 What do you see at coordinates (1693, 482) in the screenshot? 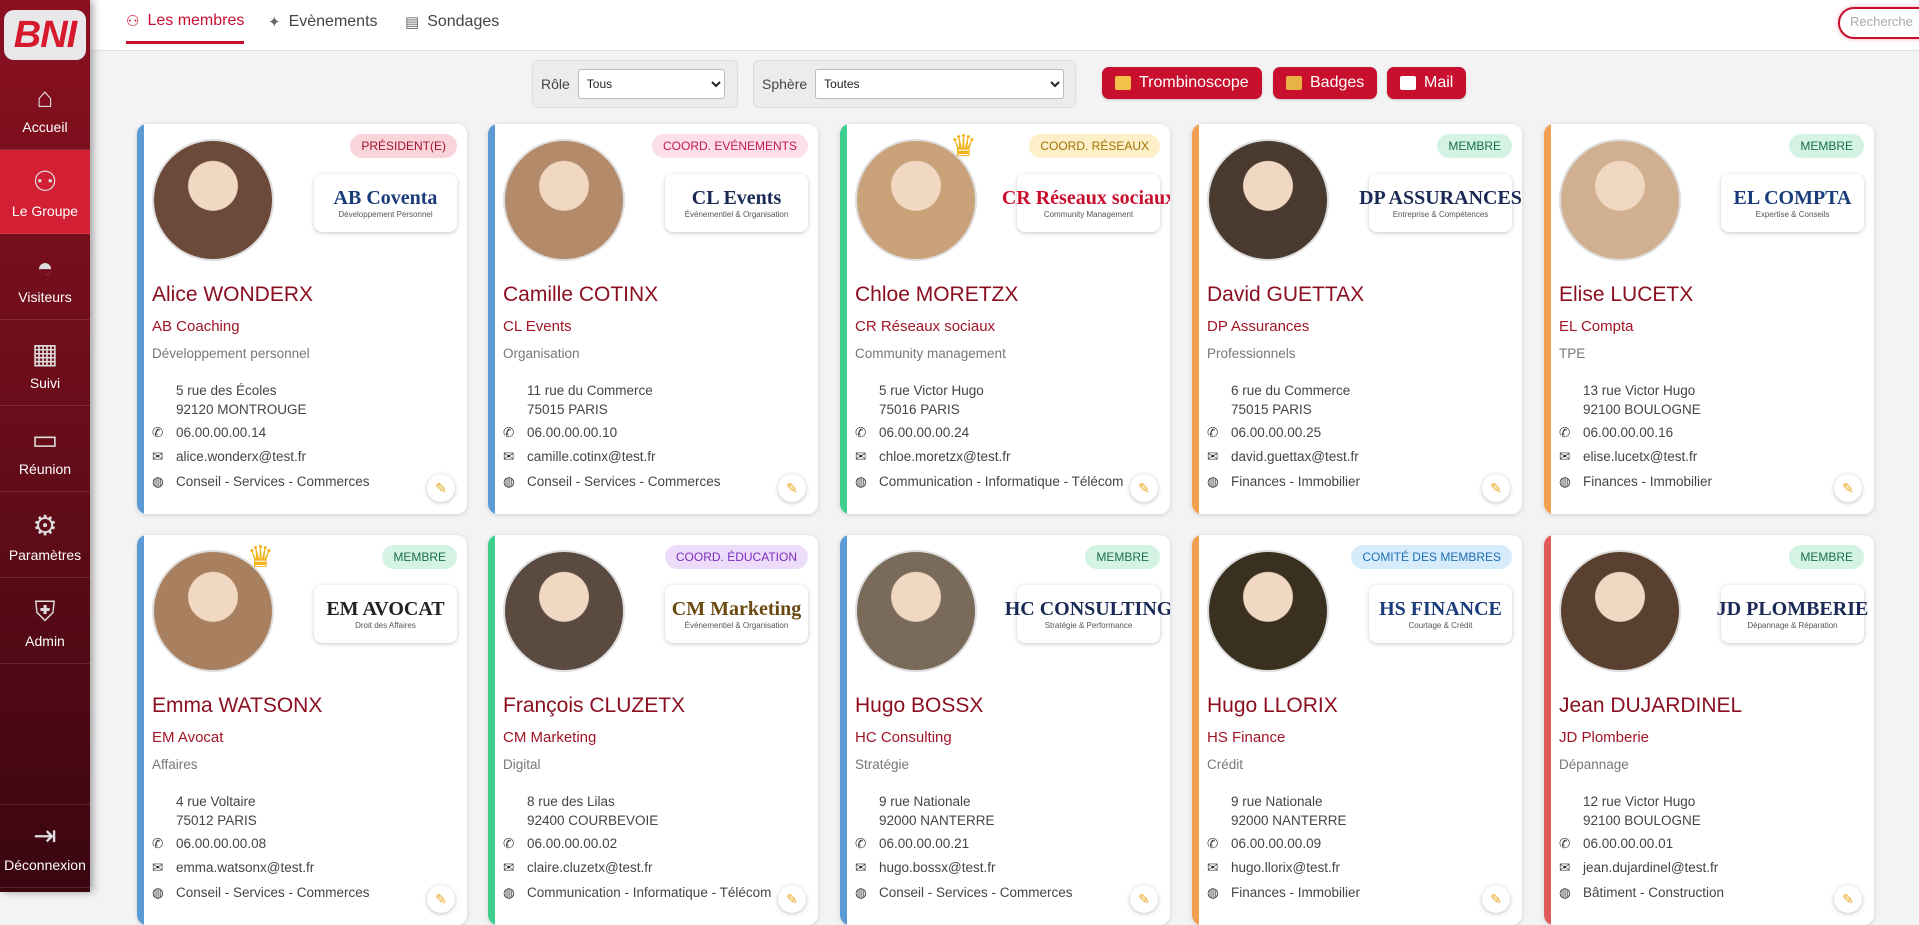
I see `sphere-row: ◍ Finances - Immobilier` at bounding box center [1693, 482].